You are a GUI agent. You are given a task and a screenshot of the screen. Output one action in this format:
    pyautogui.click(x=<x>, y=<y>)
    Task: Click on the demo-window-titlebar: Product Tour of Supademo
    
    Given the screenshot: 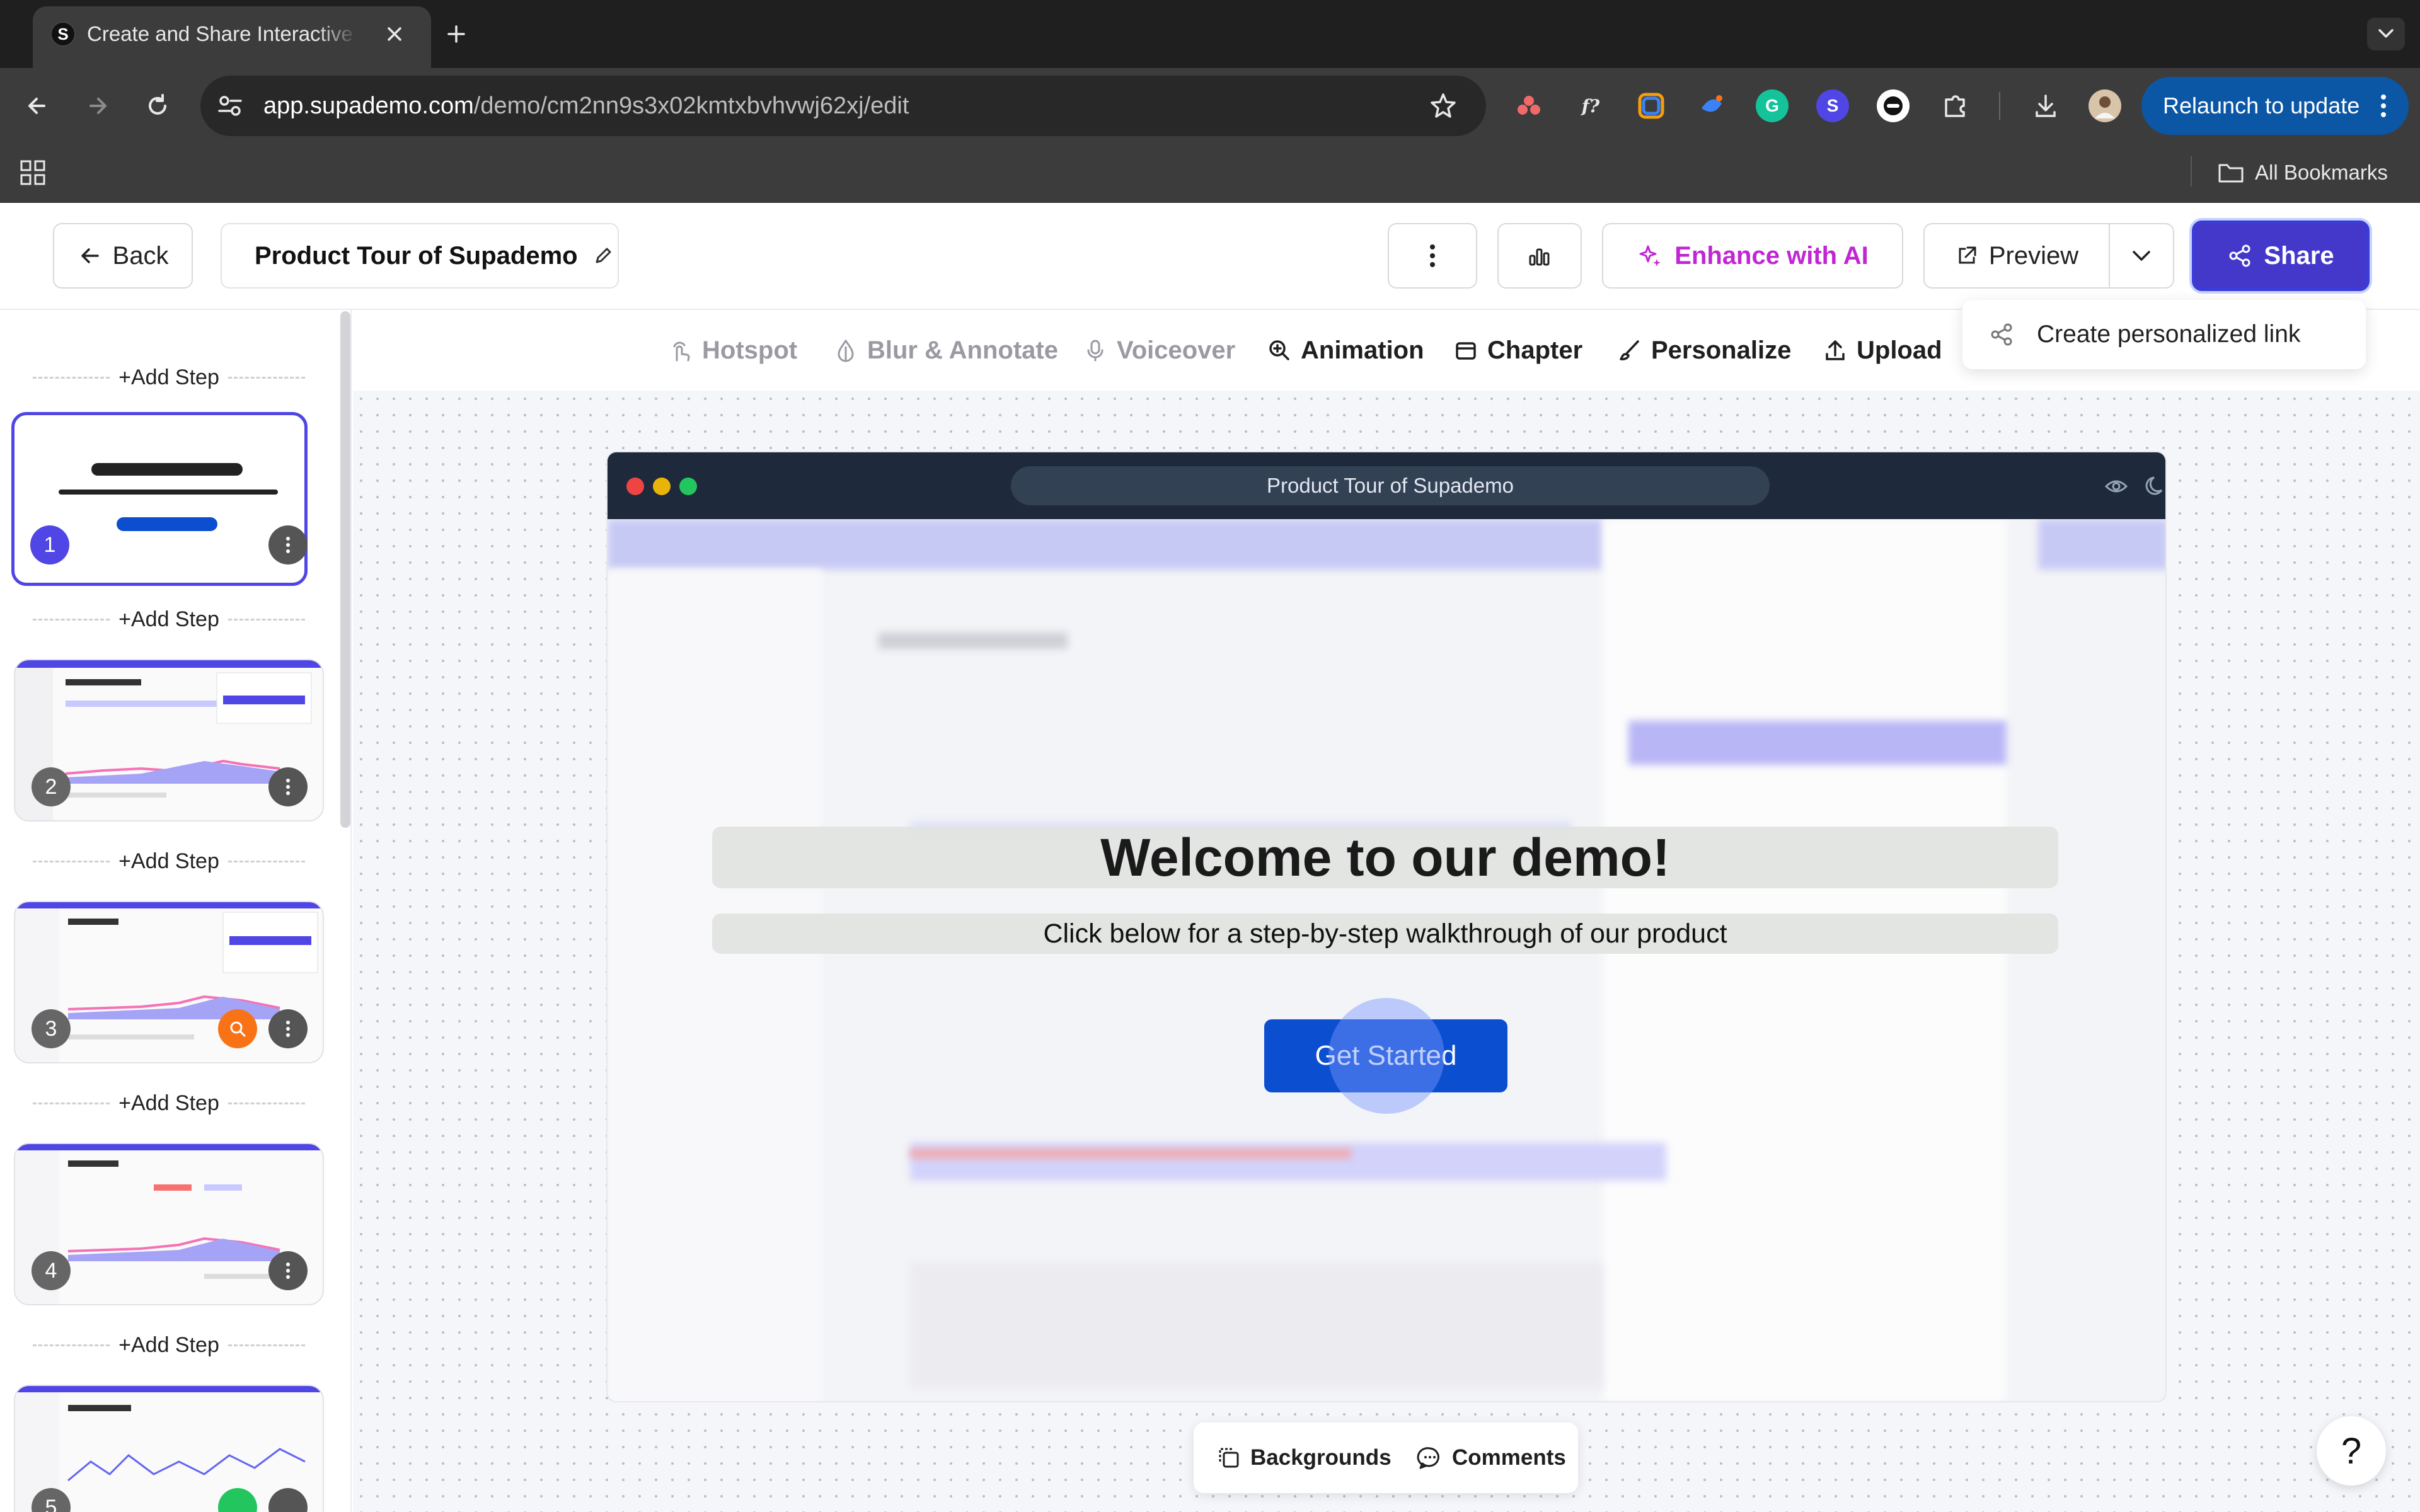 What is the action you would take?
    pyautogui.click(x=1388, y=485)
    